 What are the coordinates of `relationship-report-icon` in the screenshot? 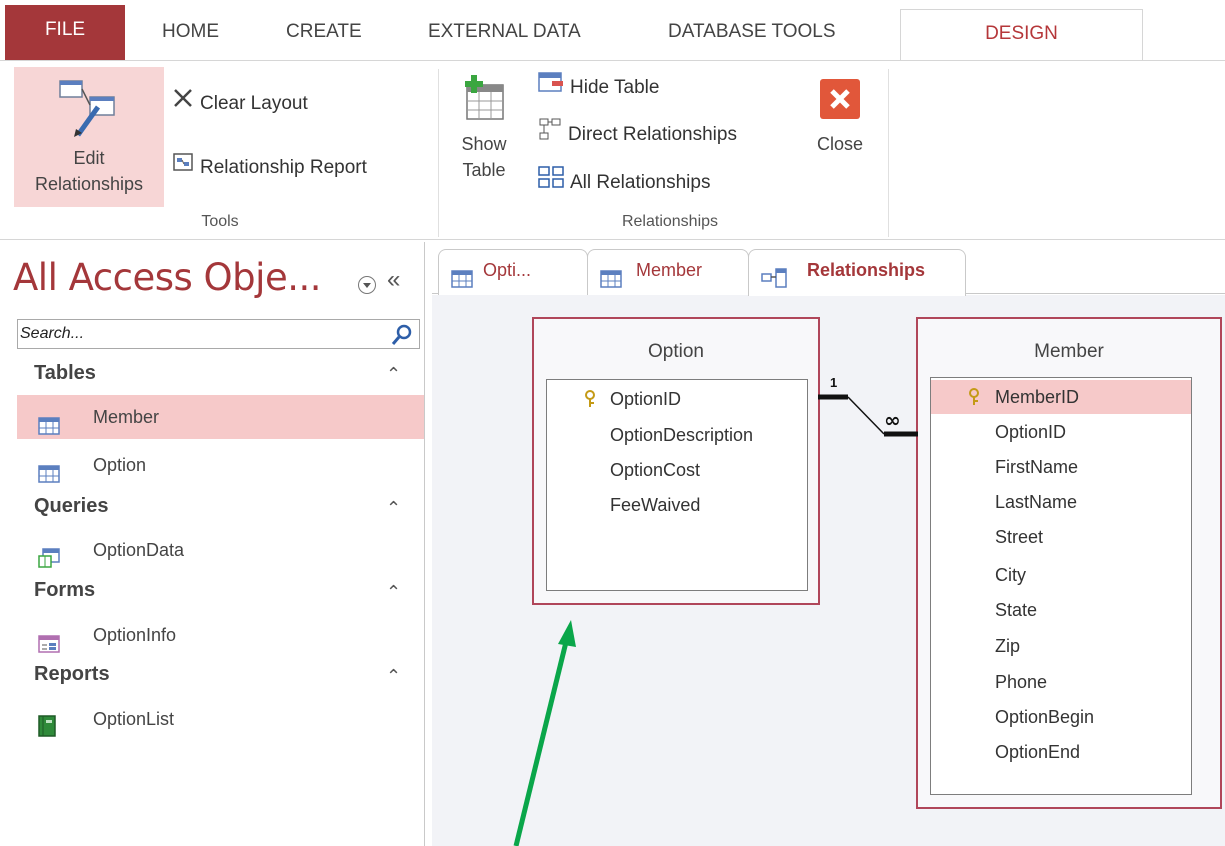 It's located at (183, 168).